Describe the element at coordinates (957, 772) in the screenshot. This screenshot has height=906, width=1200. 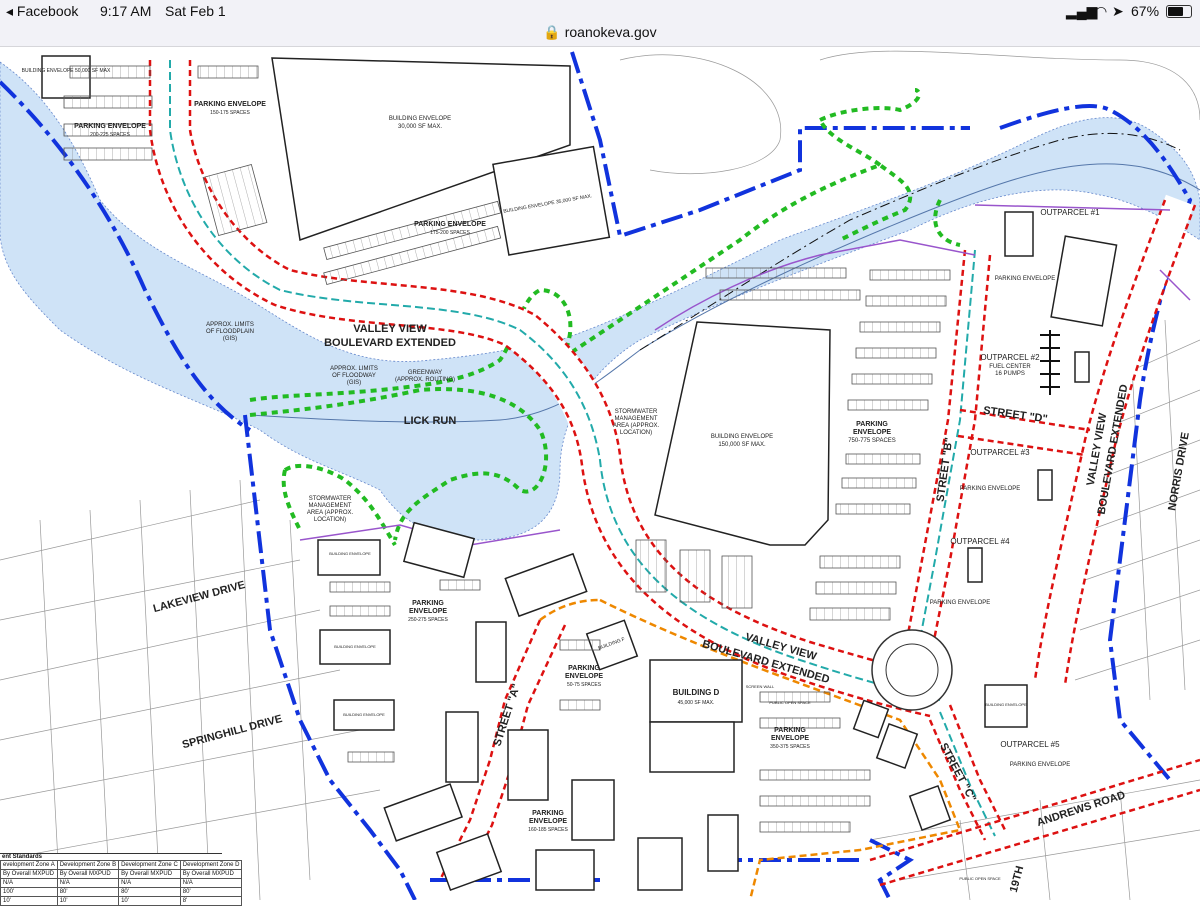
I see `label-street-c: STREET "C"` at that location.